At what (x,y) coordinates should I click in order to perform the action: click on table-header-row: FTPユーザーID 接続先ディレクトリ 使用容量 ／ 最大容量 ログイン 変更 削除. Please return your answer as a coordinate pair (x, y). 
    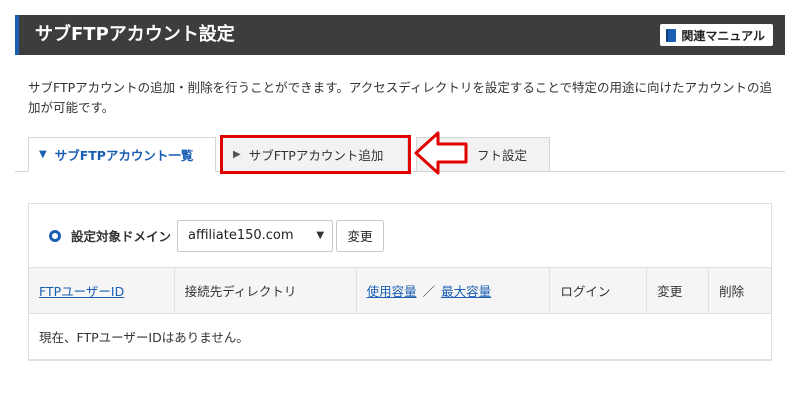
    Looking at the image, I should click on (400, 290).